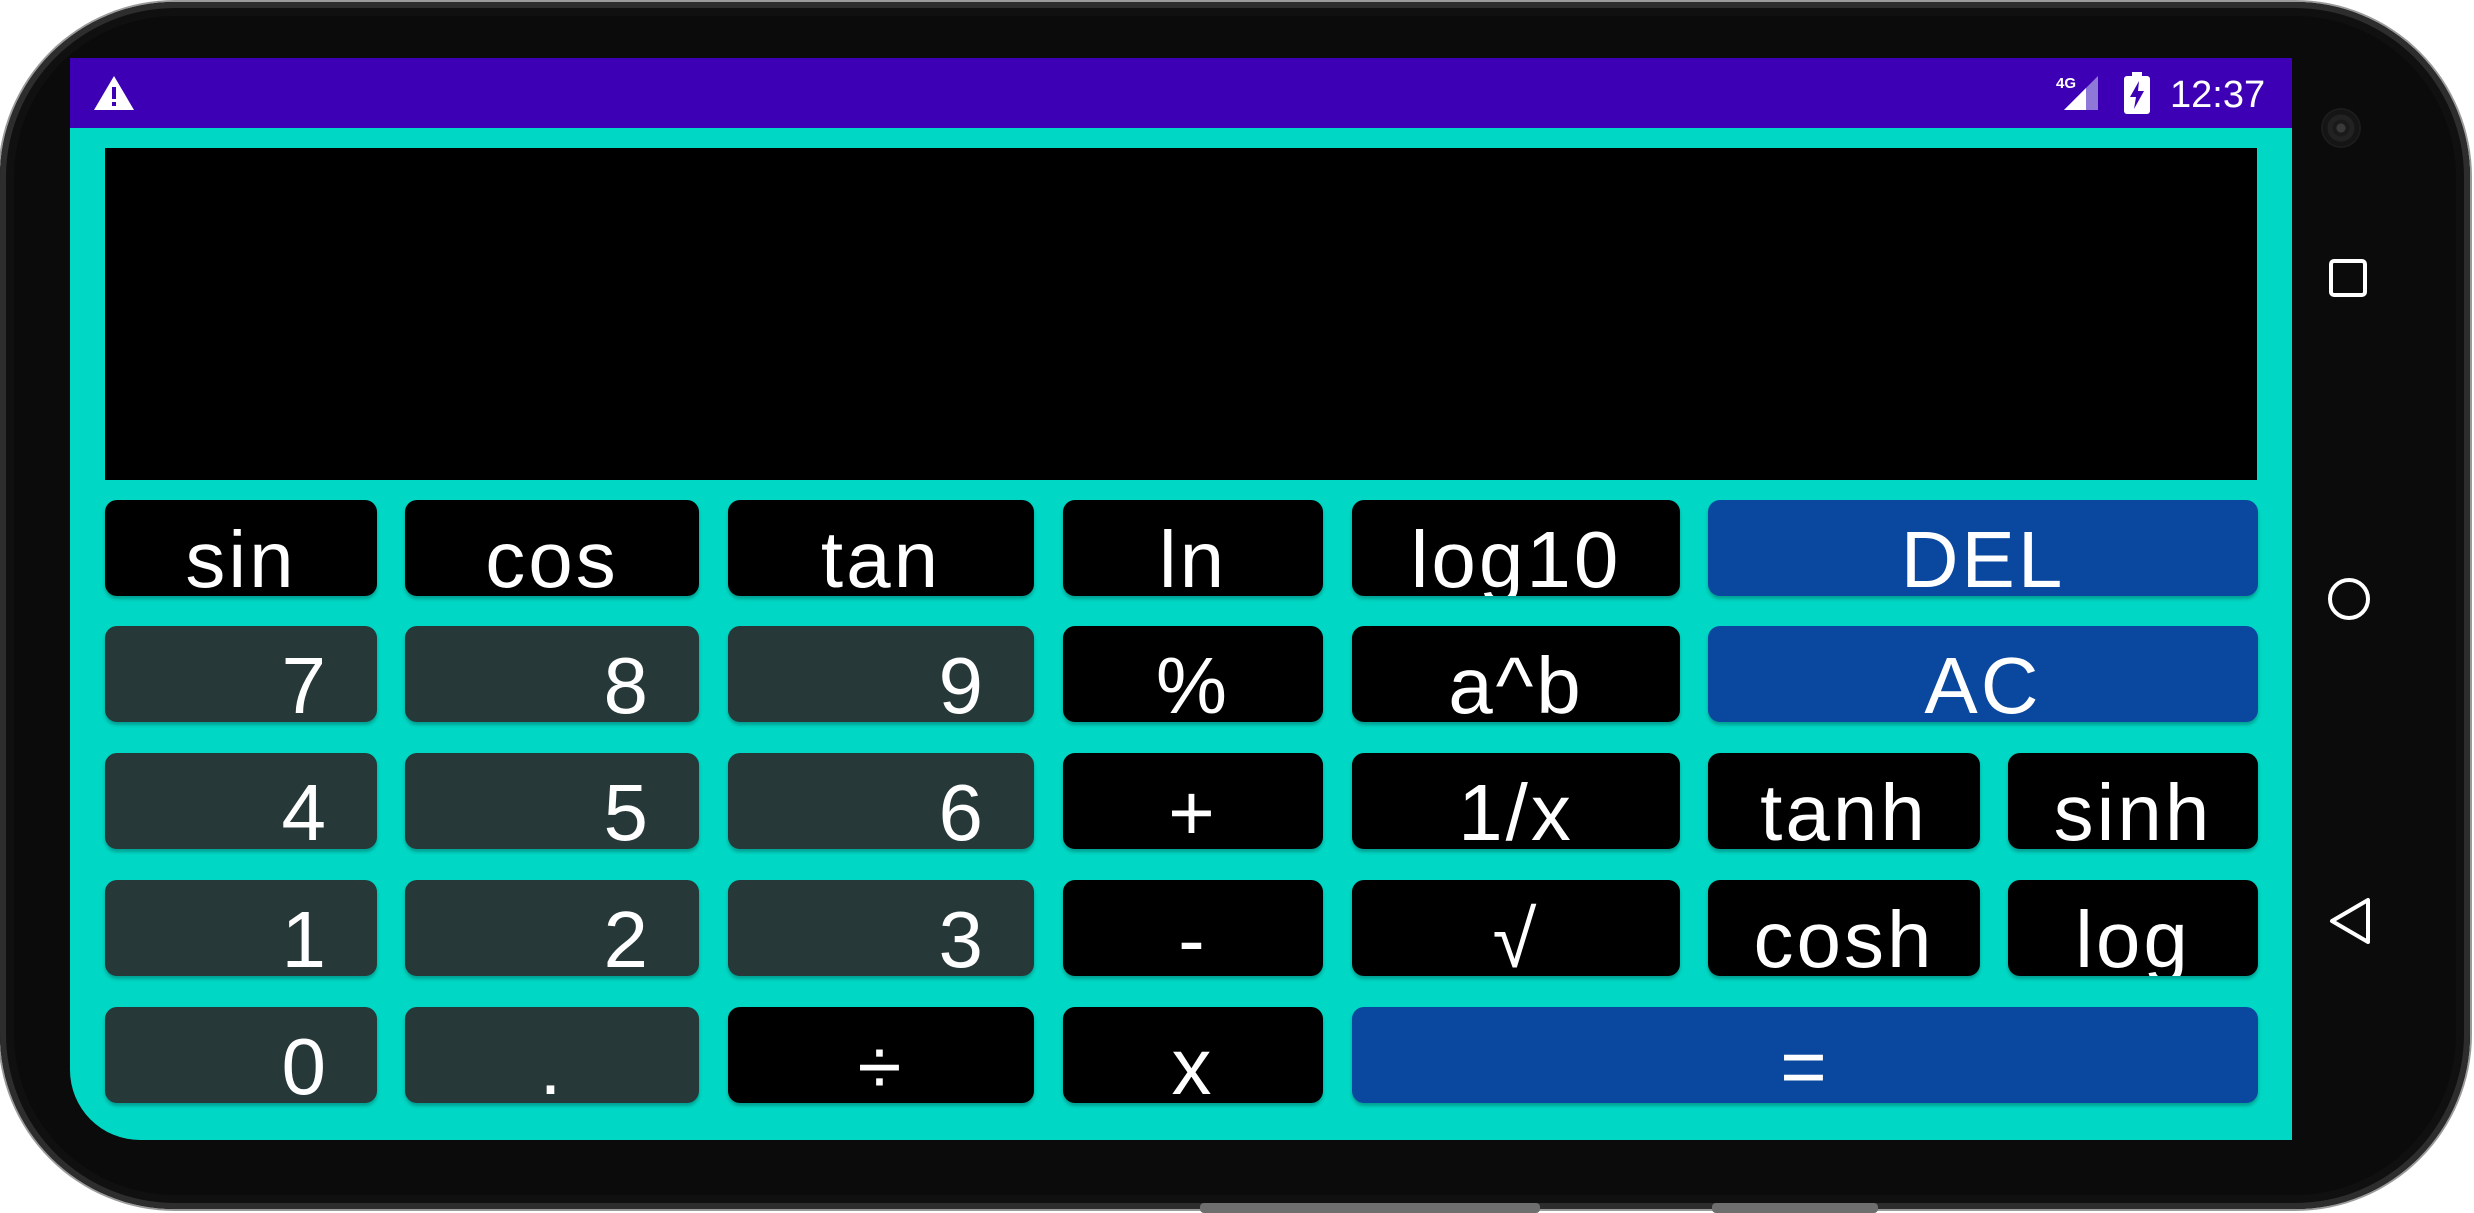  Describe the element at coordinates (552, 928) in the screenshot. I see `digit-2-button: 2` at that location.